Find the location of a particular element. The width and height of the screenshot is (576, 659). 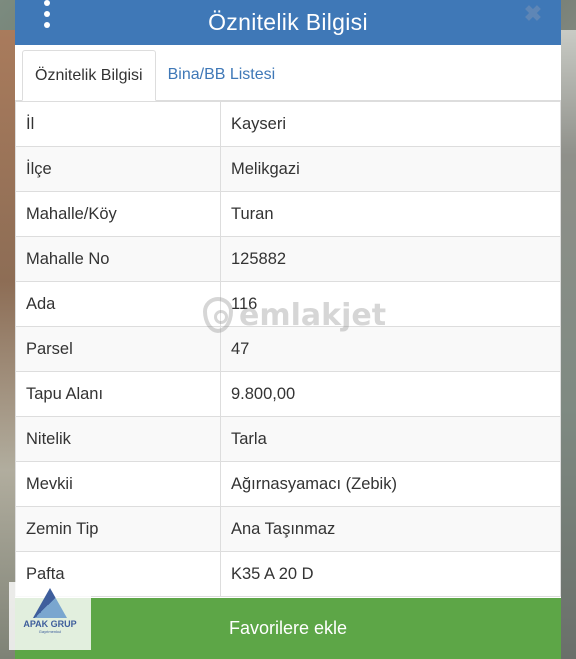

table-row: Parsel 47 is located at coordinates (288, 349).